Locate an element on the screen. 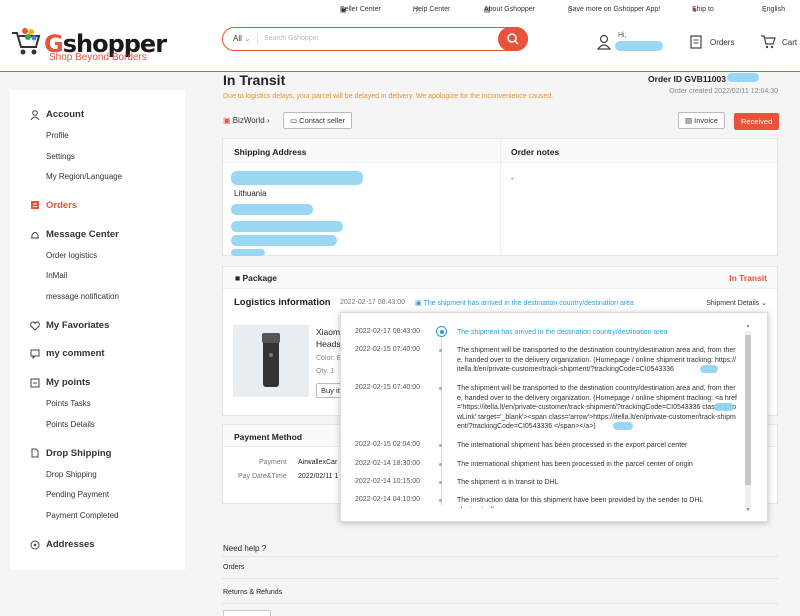 The image size is (800, 616). need-help-title: Need help ? is located at coordinates (245, 548).